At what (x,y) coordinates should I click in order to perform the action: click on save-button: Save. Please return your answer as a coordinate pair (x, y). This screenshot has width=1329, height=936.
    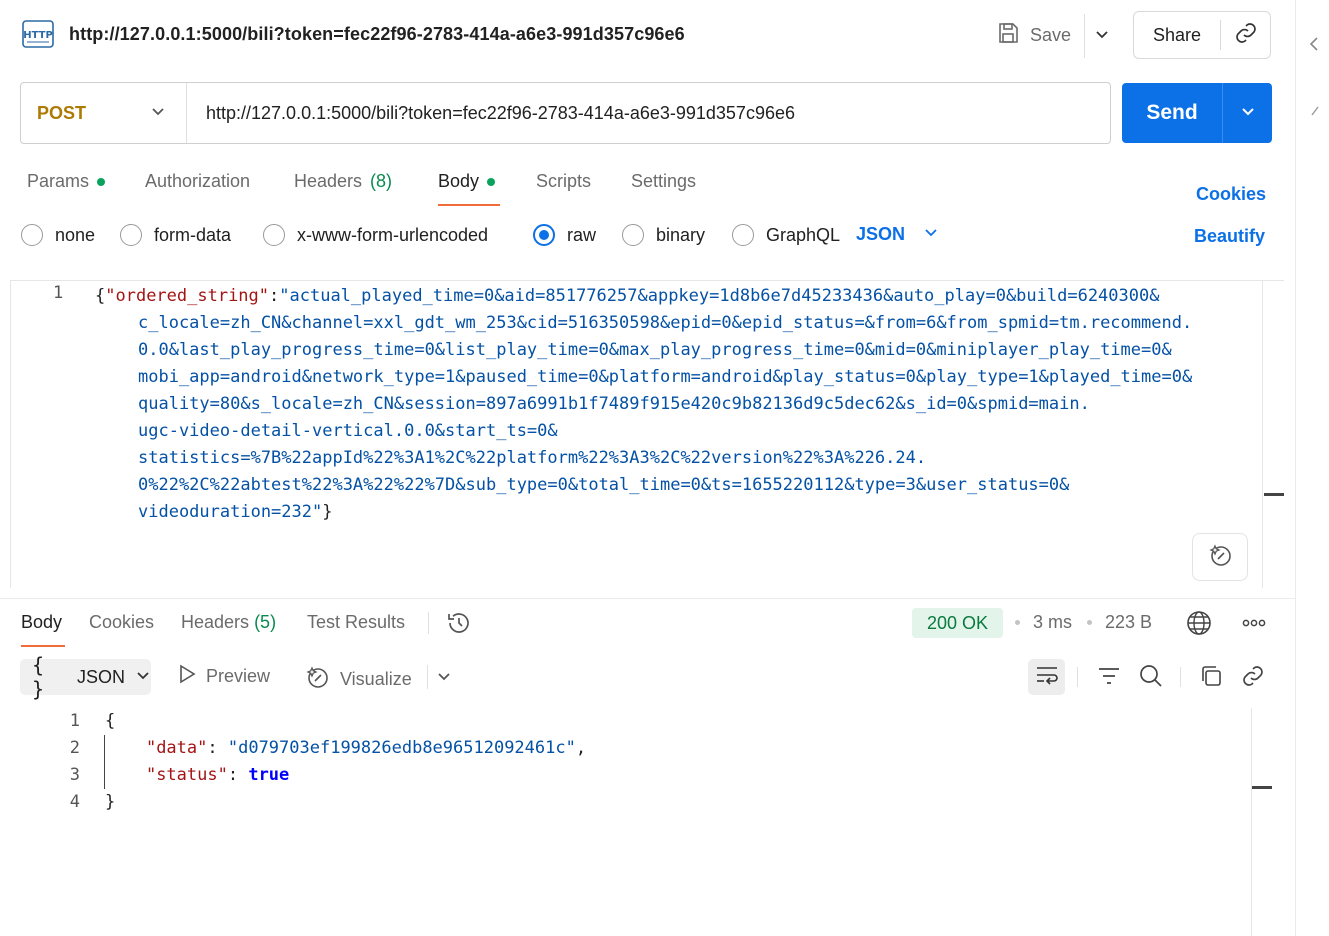
    Looking at the image, I should click on (1033, 35).